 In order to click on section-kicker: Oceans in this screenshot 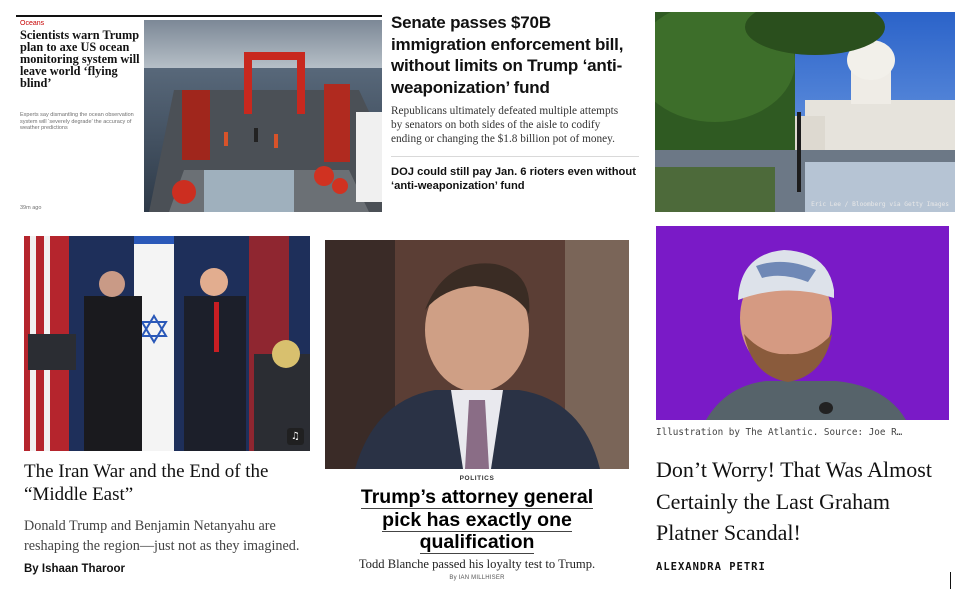, I will do `click(32, 23)`.